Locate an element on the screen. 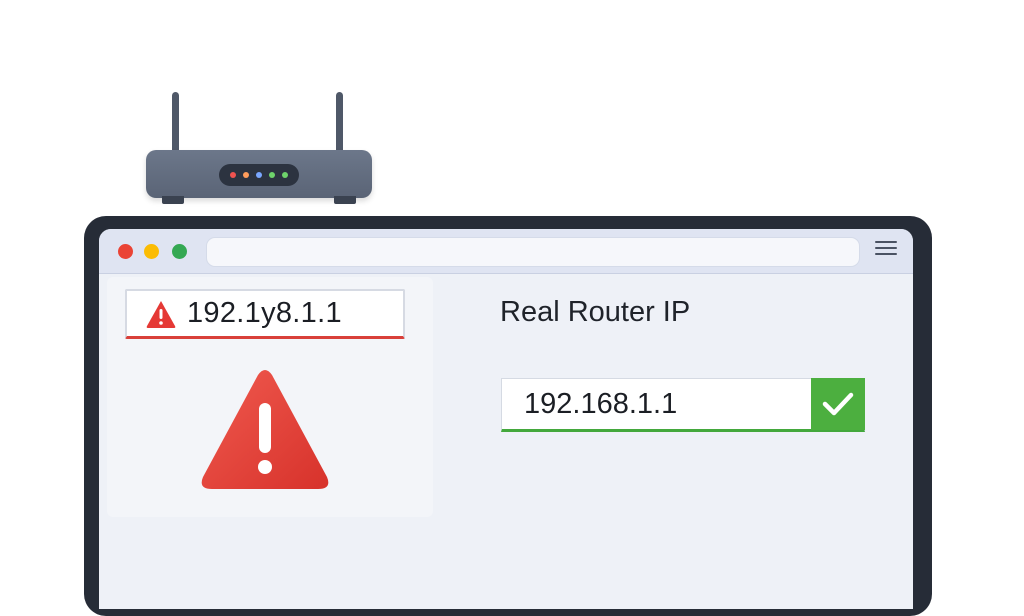 Image resolution: width=1024 pixels, height=616 pixels. checkmark-icon is located at coordinates (838, 403).